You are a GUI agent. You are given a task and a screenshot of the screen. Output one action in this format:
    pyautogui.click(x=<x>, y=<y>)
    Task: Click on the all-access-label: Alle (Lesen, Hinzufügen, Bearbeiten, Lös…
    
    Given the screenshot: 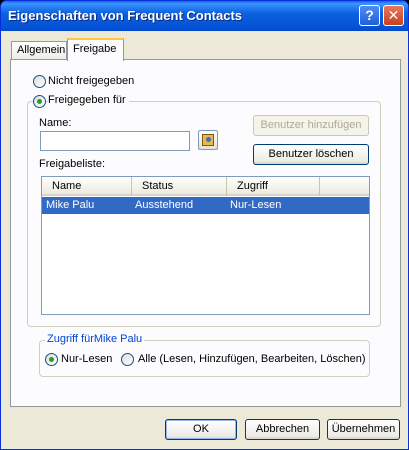 What is the action you would take?
    pyautogui.click(x=251, y=359)
    